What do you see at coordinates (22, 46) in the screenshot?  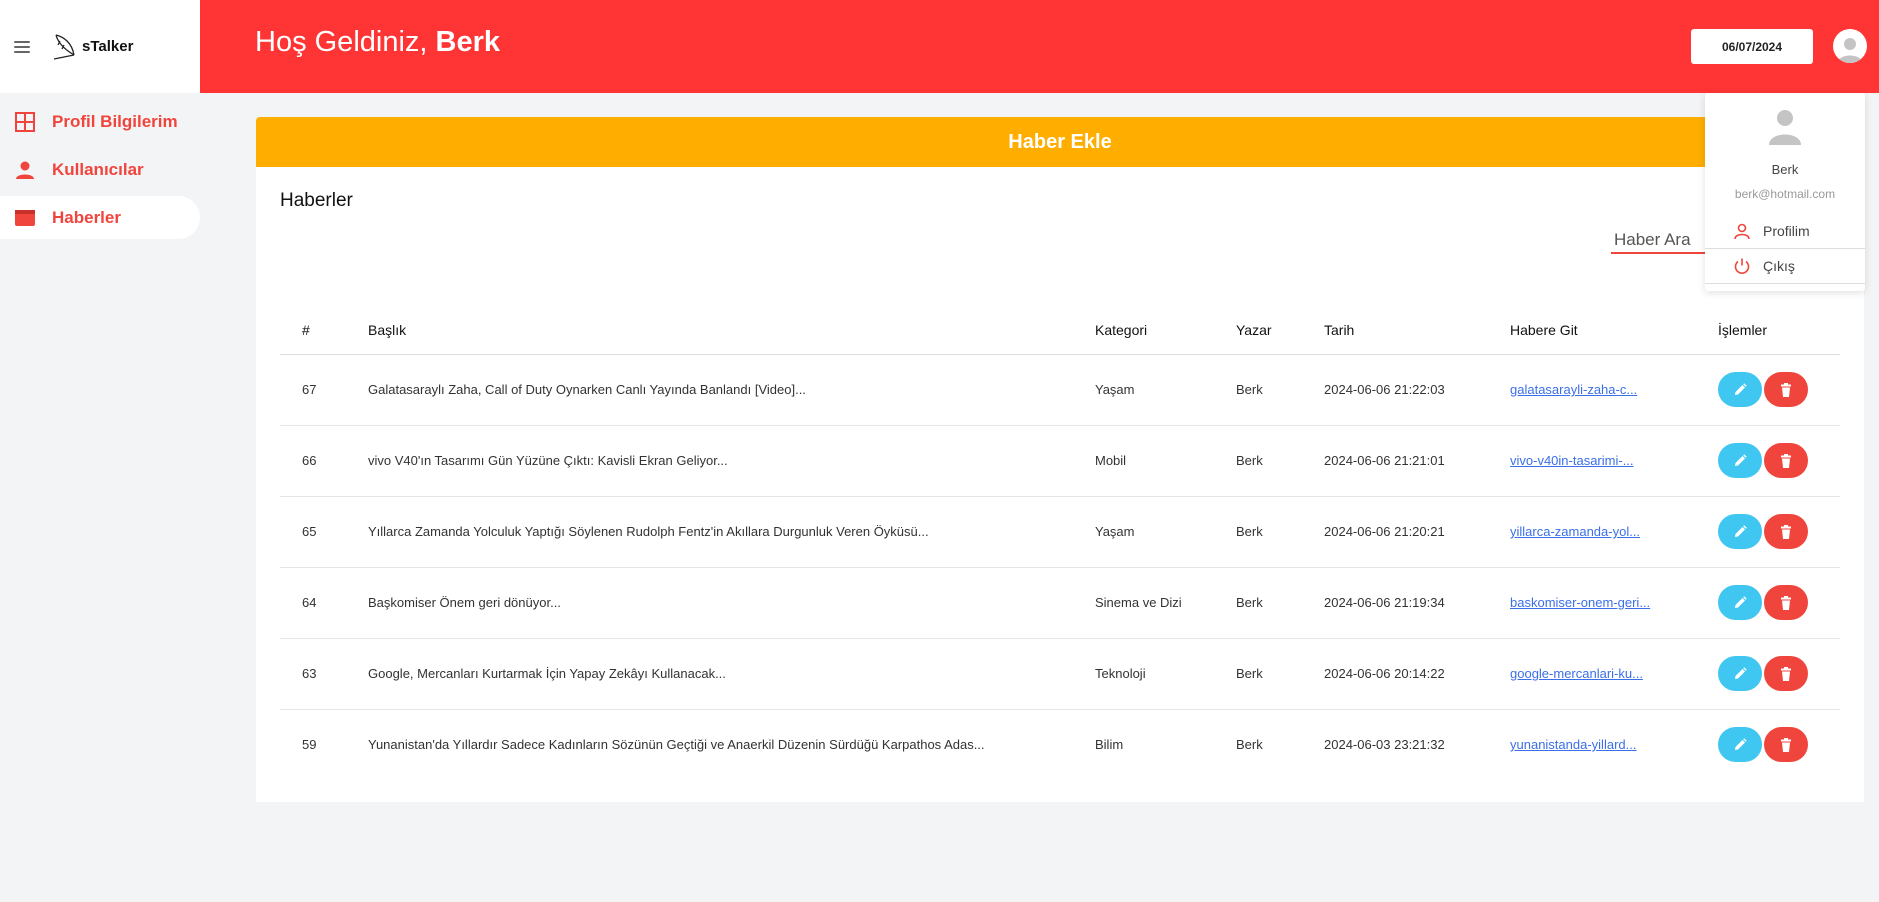 I see `hamburger-menu-icon` at bounding box center [22, 46].